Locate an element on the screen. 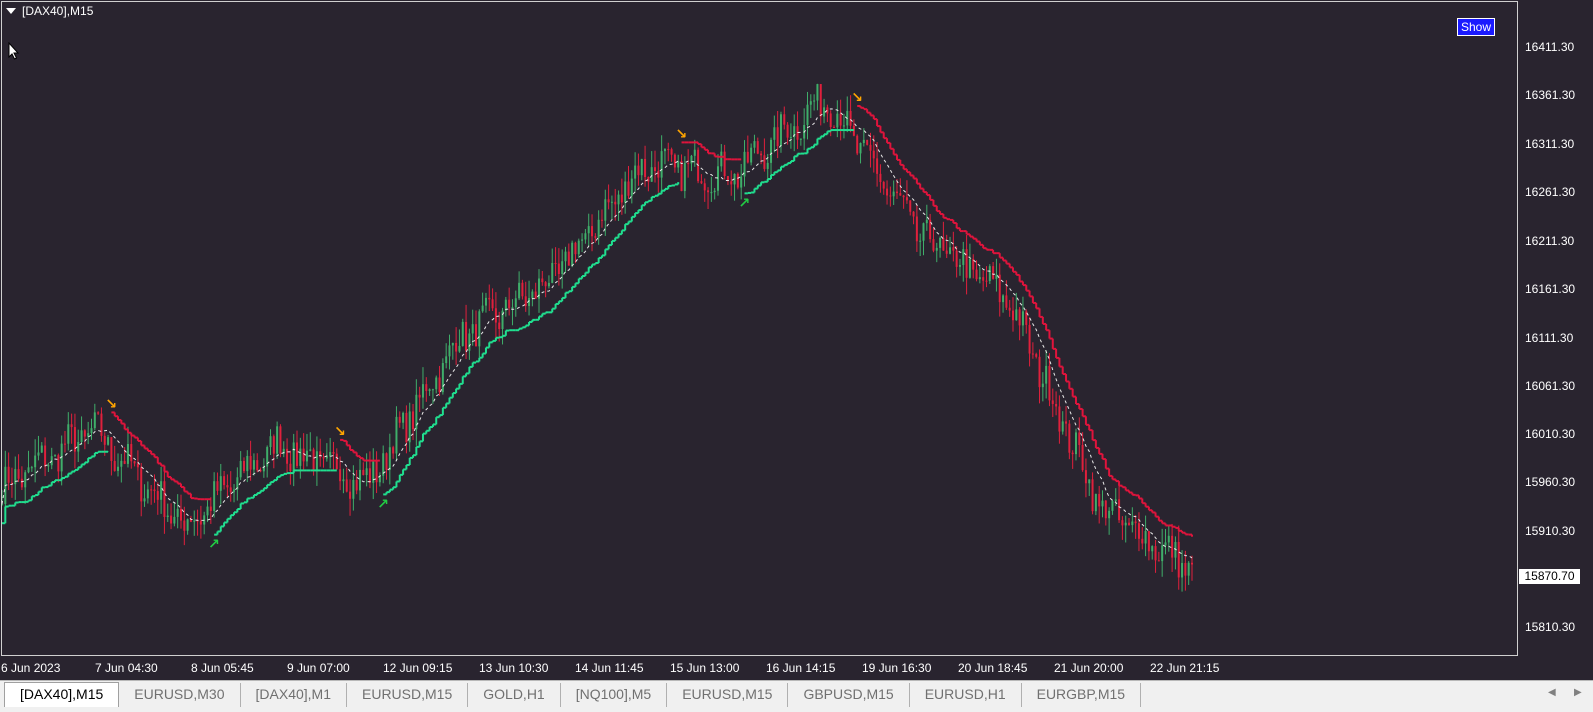 This screenshot has width=1593, height=712. chart-tab: GOLD,H1 is located at coordinates (514, 695).